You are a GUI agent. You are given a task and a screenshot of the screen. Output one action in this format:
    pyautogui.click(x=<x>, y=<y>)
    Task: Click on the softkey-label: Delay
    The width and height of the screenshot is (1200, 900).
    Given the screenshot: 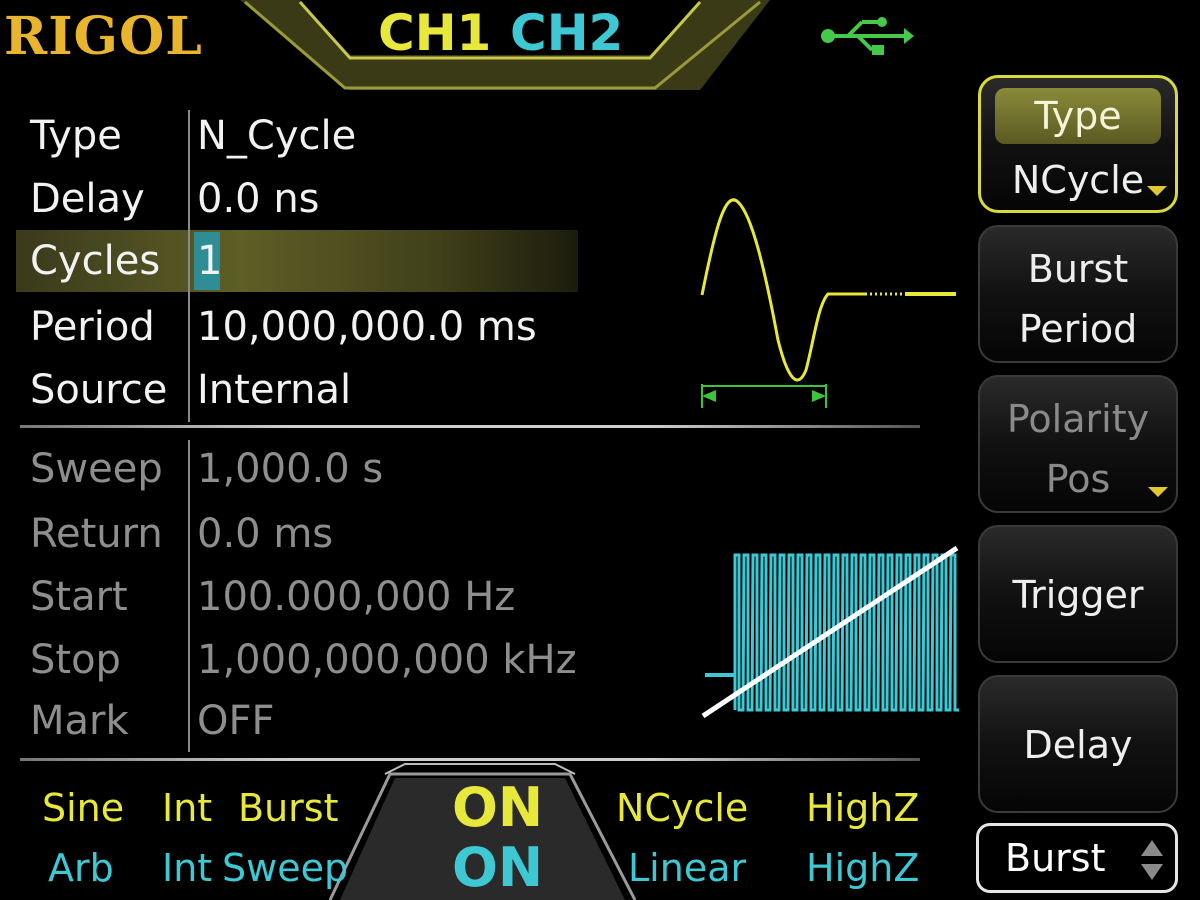 What is the action you would take?
    pyautogui.click(x=1078, y=745)
    